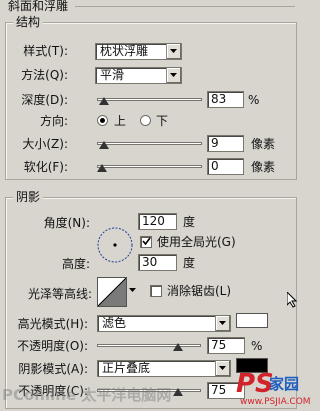 This screenshot has width=320, height=411. What do you see at coordinates (87, 395) in the screenshot?
I see `pconline-watermark: PConline 太平洋电脑网` at bounding box center [87, 395].